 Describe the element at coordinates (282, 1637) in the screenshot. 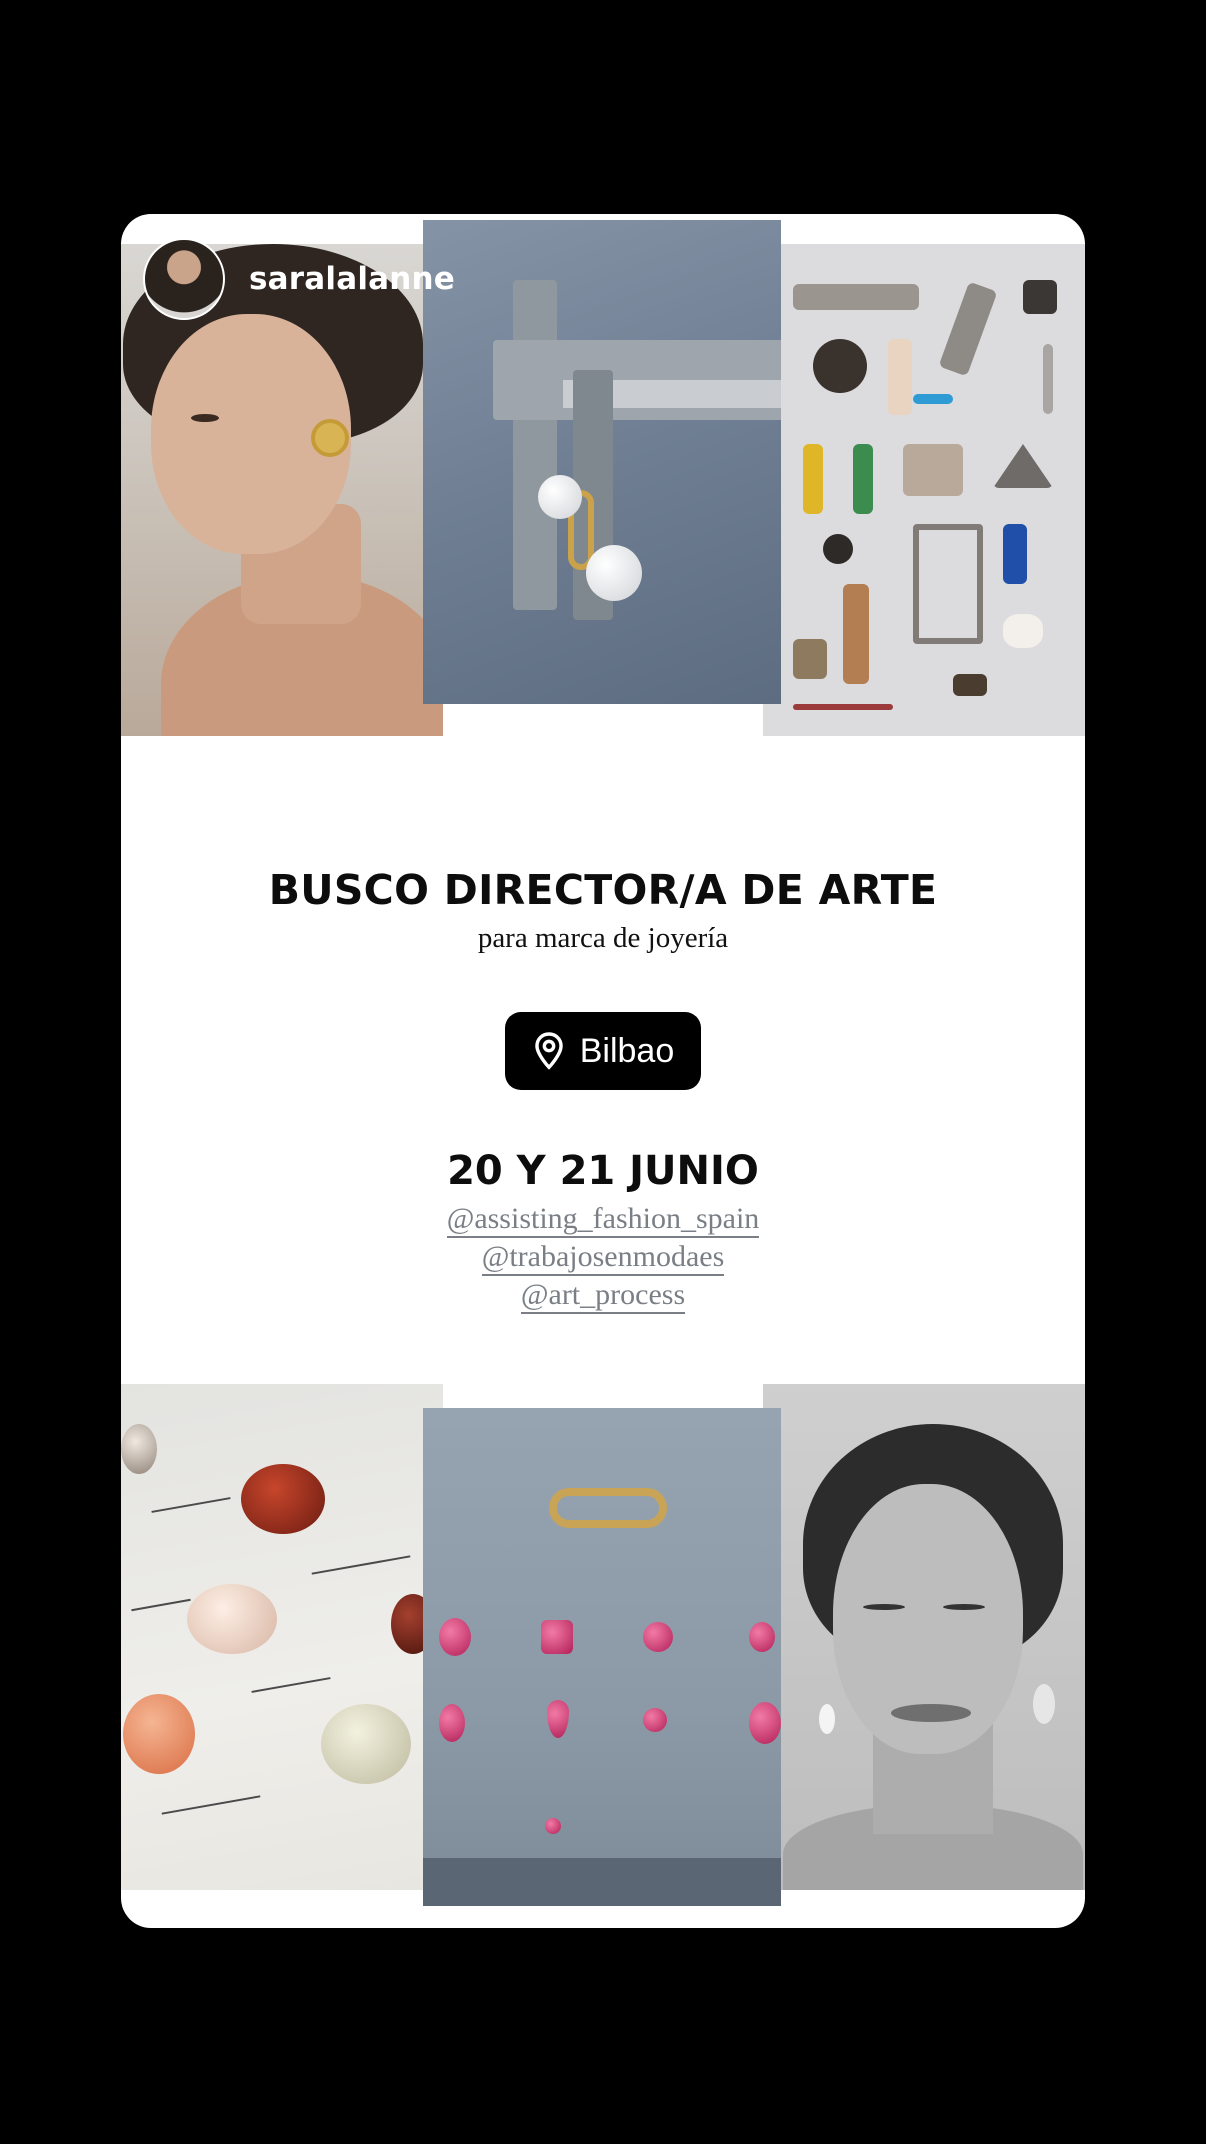

I see `photo-loose-gemstones` at that location.